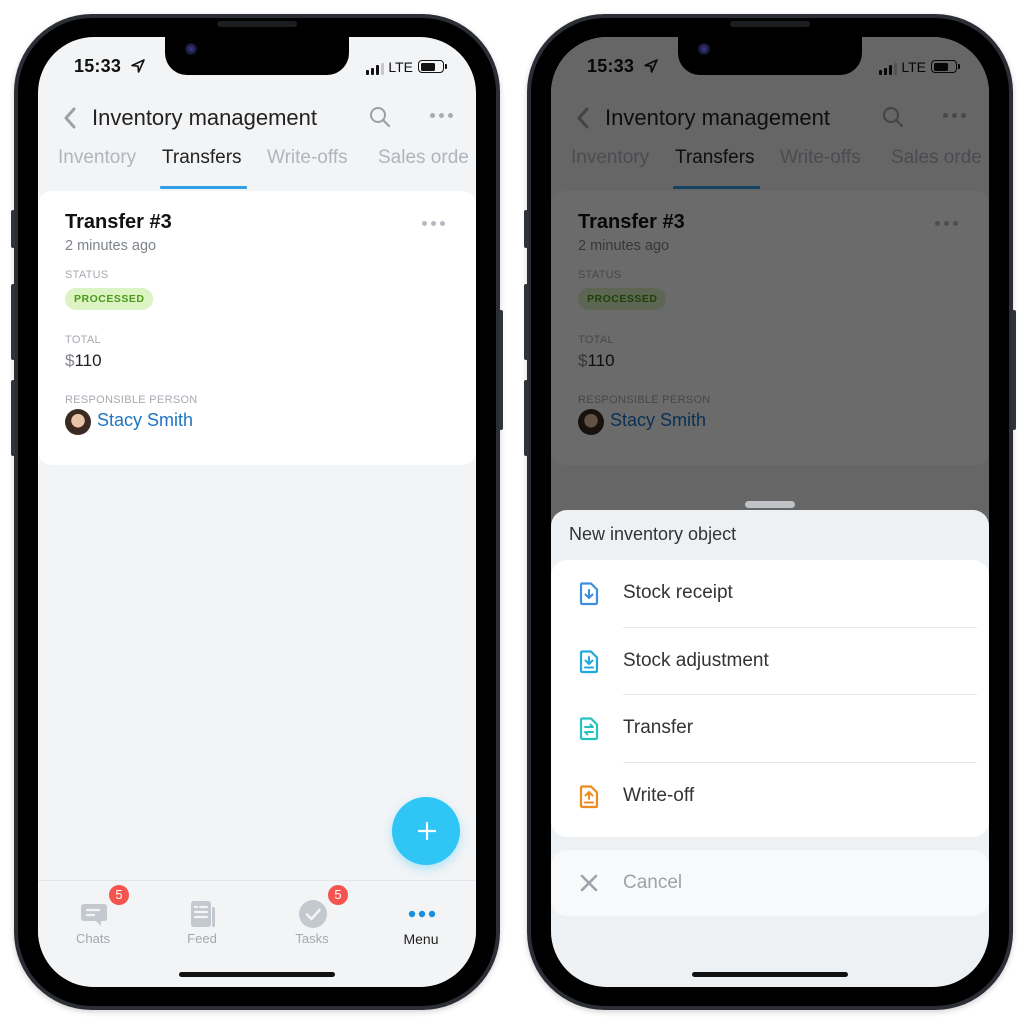  What do you see at coordinates (307, 158) in the screenshot?
I see `tab-write-offs: Write-offs` at bounding box center [307, 158].